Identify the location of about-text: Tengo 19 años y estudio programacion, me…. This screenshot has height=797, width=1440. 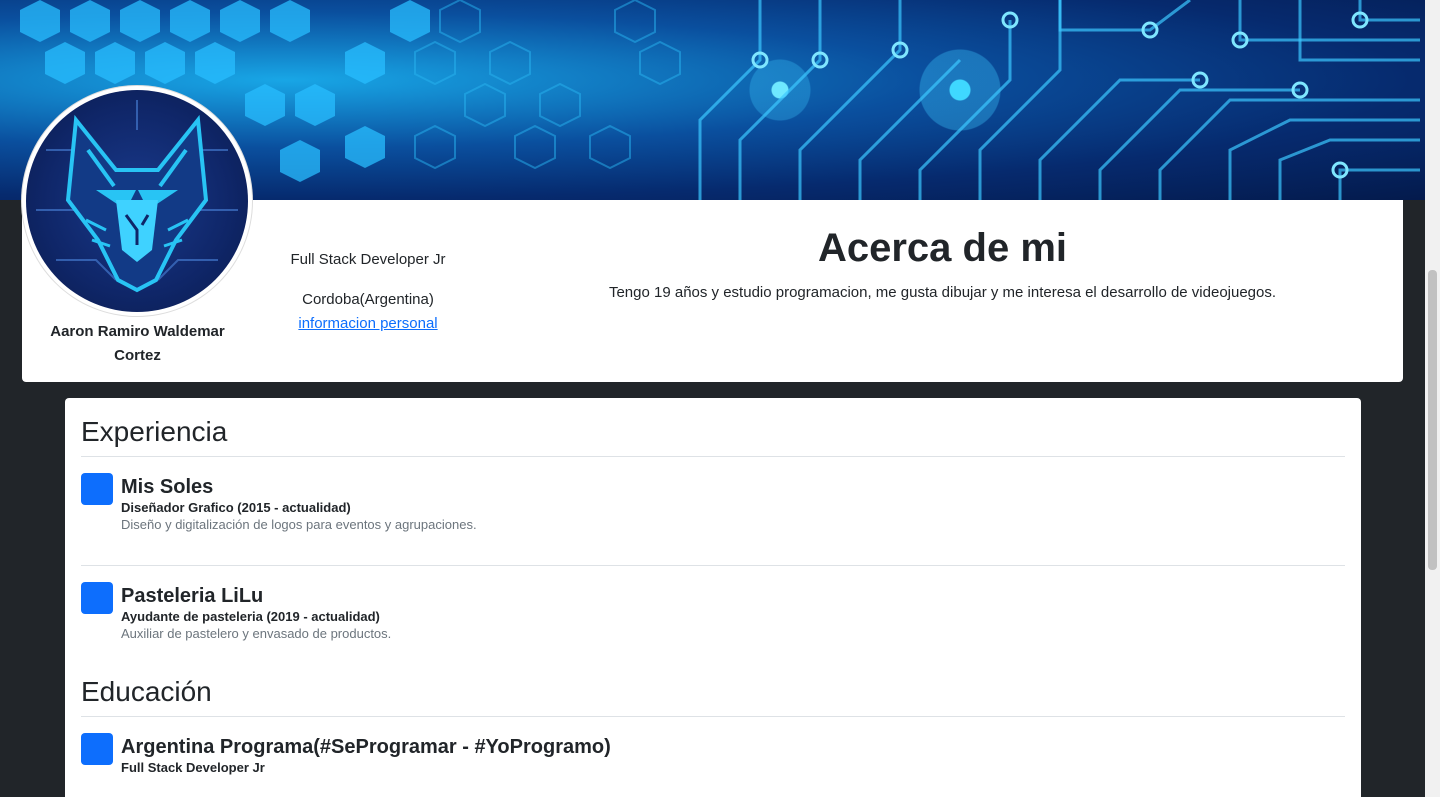
(942, 292).